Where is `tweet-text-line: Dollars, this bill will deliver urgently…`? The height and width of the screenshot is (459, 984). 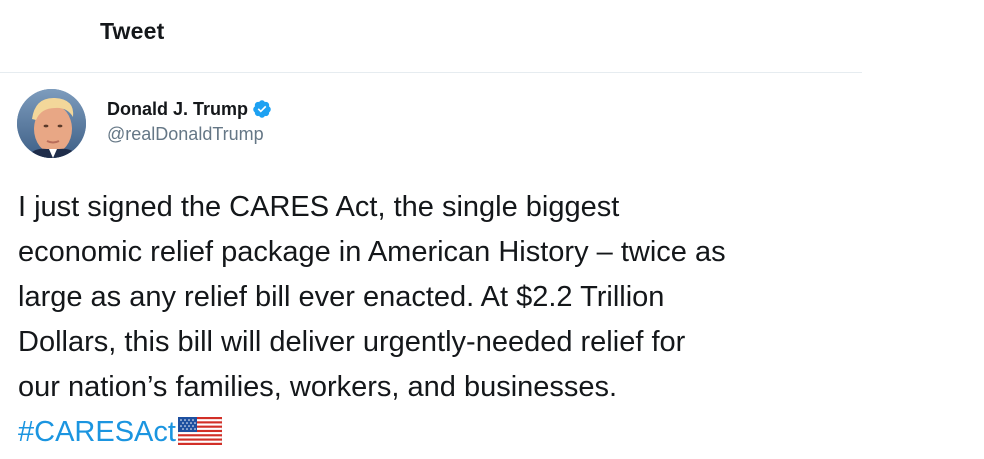
tweet-text-line: Dollars, this bill will deliver urgently… is located at coordinates (352, 342).